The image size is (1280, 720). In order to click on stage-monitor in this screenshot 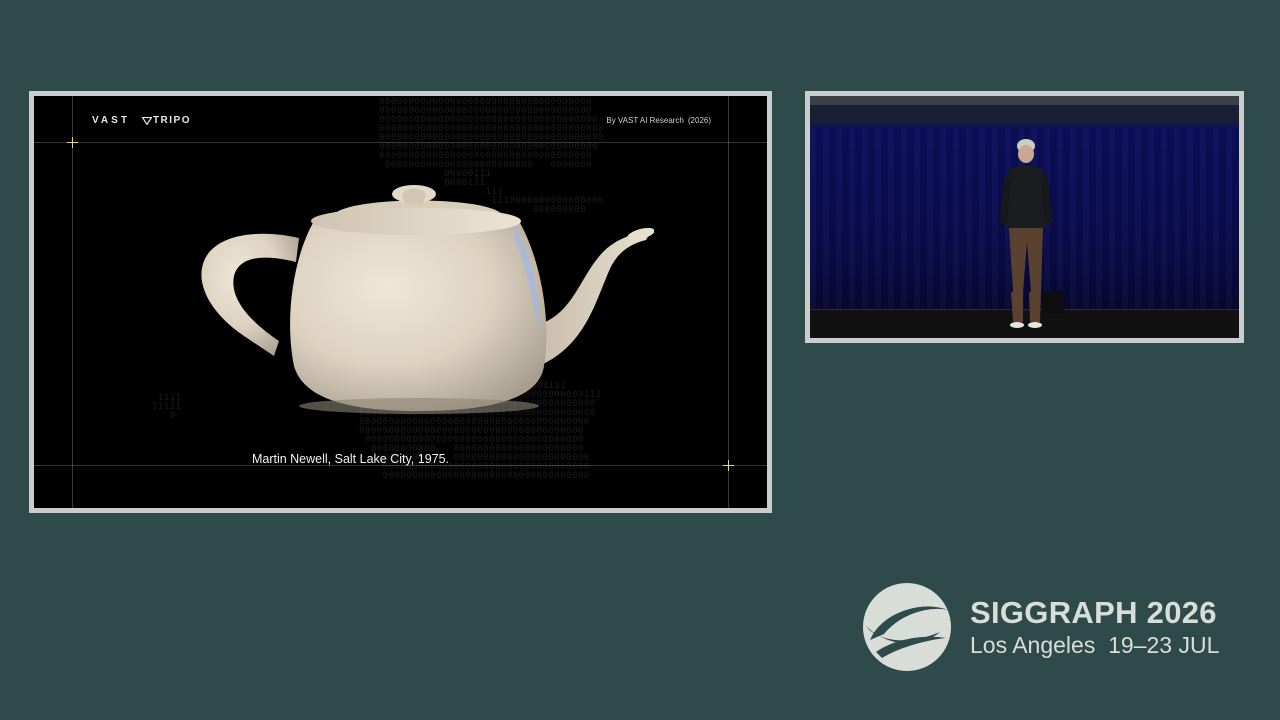, I will do `click(1053, 302)`.